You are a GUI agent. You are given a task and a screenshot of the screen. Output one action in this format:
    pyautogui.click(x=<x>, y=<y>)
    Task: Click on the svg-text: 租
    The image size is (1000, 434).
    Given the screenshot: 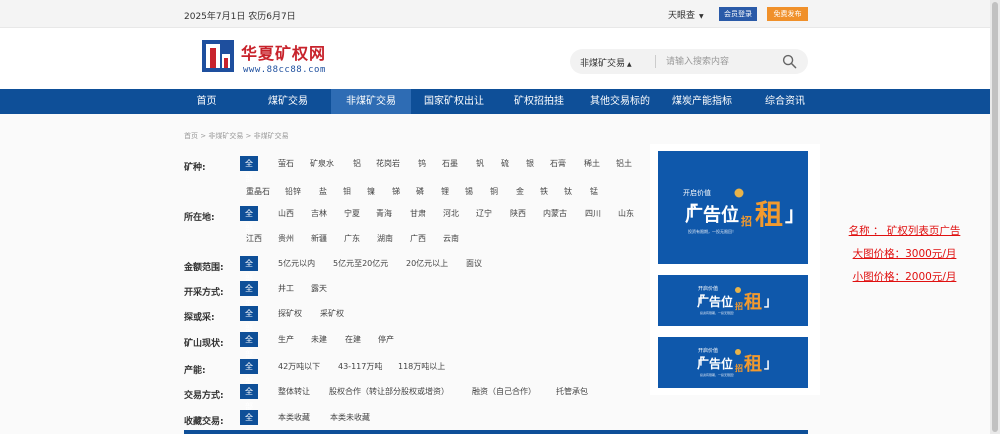 What is the action you would take?
    pyautogui.click(x=753, y=302)
    